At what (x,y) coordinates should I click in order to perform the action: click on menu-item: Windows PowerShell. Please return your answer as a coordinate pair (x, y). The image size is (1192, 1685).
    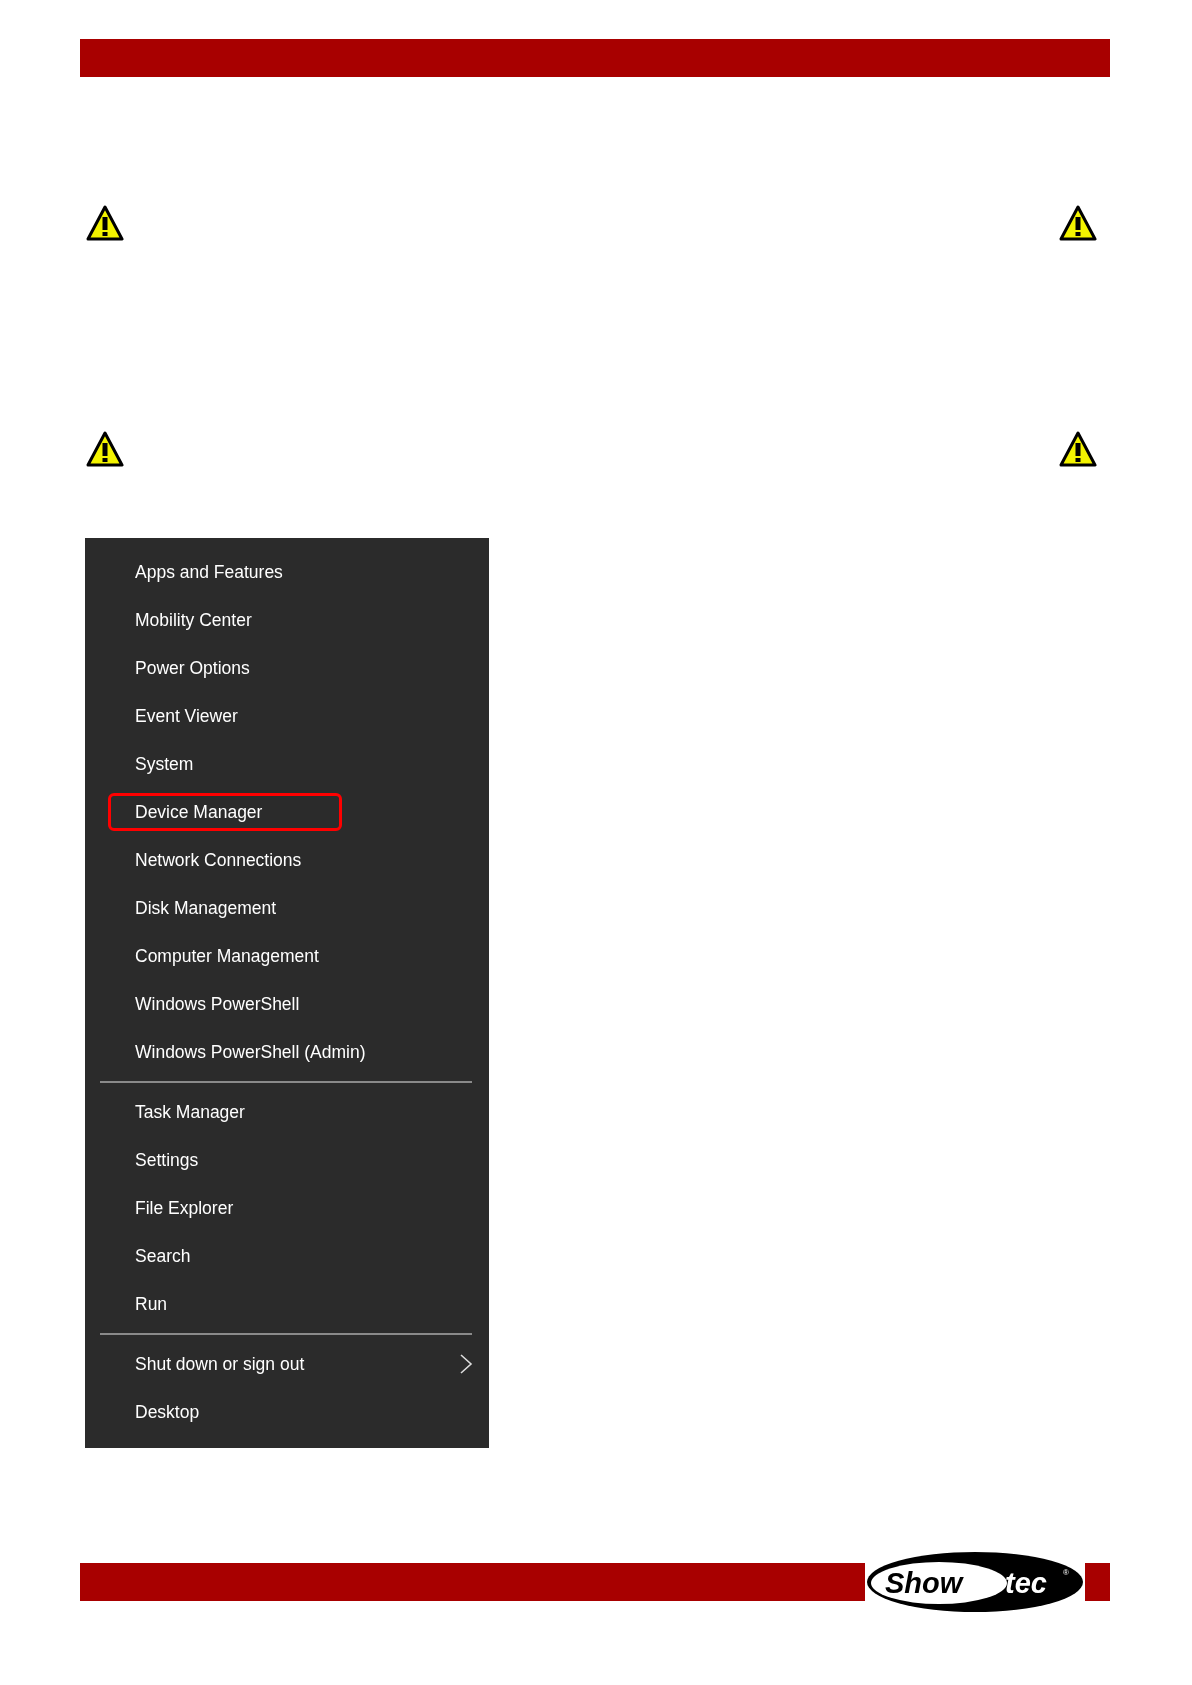
    Looking at the image, I should click on (225, 1004).